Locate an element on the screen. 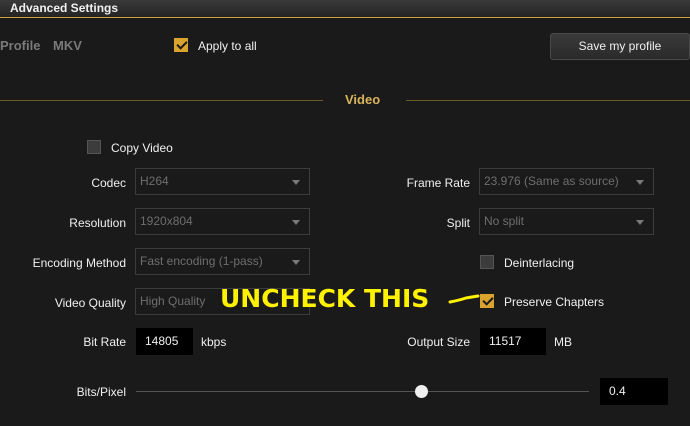 The width and height of the screenshot is (690, 426). bit-rate-unit: kbps is located at coordinates (214, 342).